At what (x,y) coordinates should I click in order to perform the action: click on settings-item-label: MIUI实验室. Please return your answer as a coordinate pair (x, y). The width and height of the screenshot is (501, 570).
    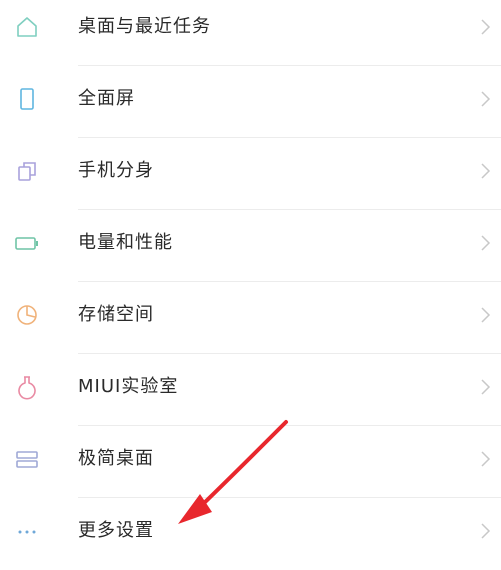
    Looking at the image, I should click on (128, 386).